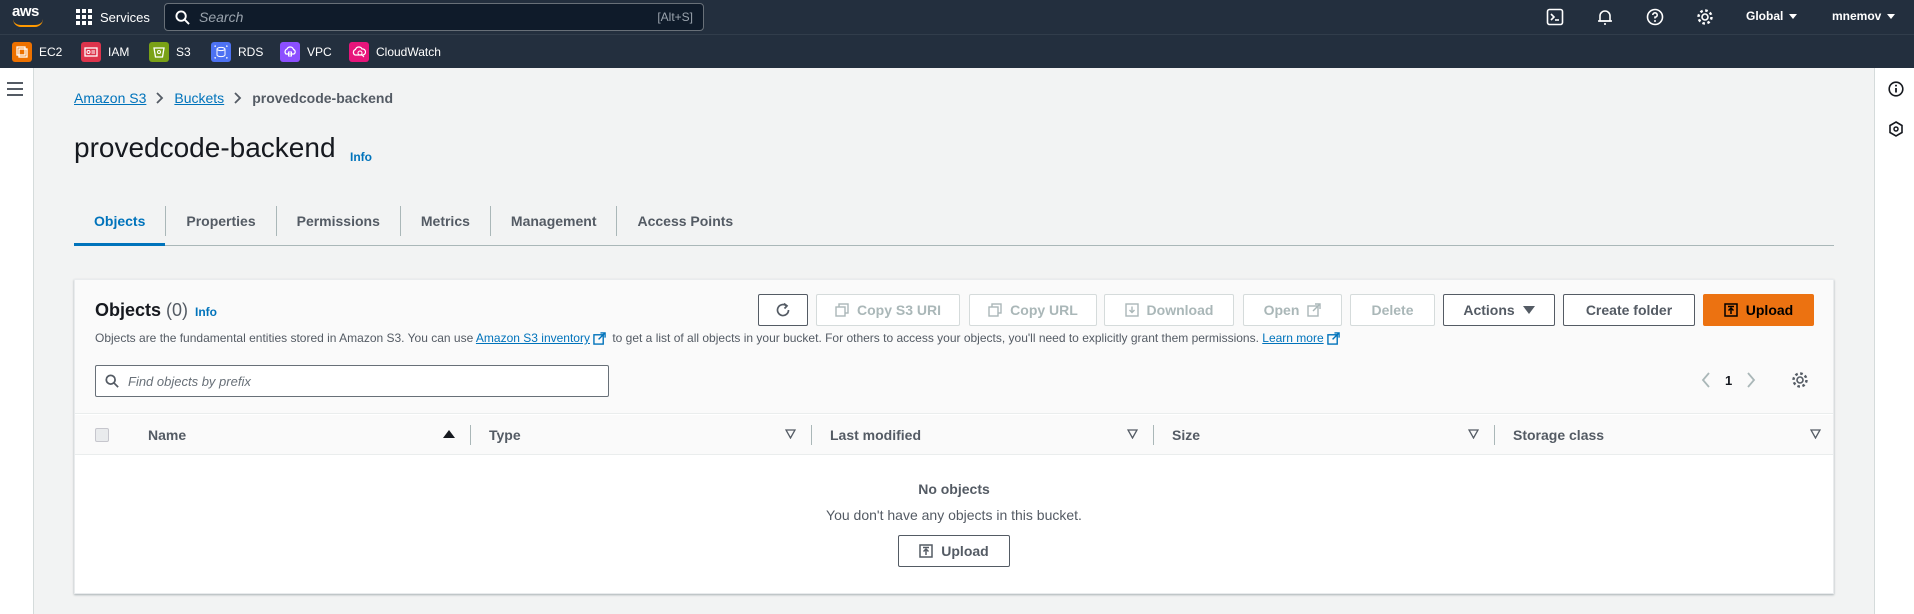  I want to click on actions-dropdown-button: Actions, so click(1499, 310).